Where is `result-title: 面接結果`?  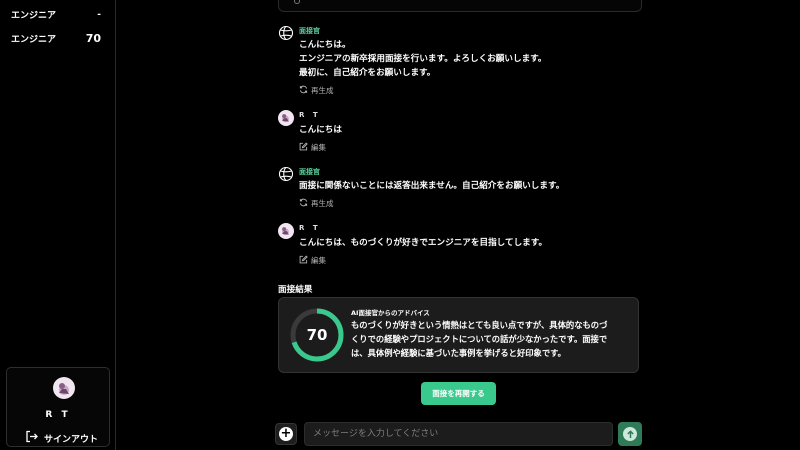
result-title: 面接結果 is located at coordinates (295, 290).